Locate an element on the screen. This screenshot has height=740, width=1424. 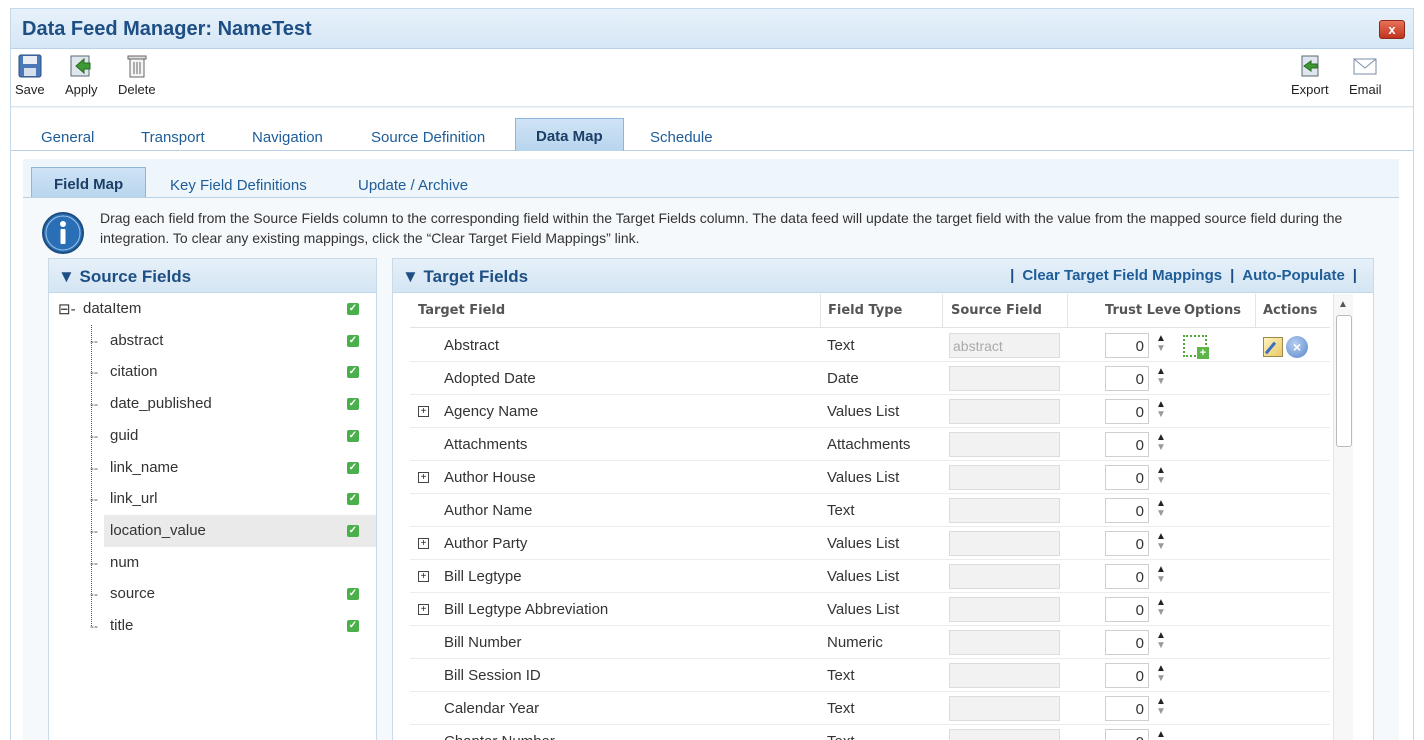
source-field-item: guid -- ✓ is located at coordinates (212, 436).